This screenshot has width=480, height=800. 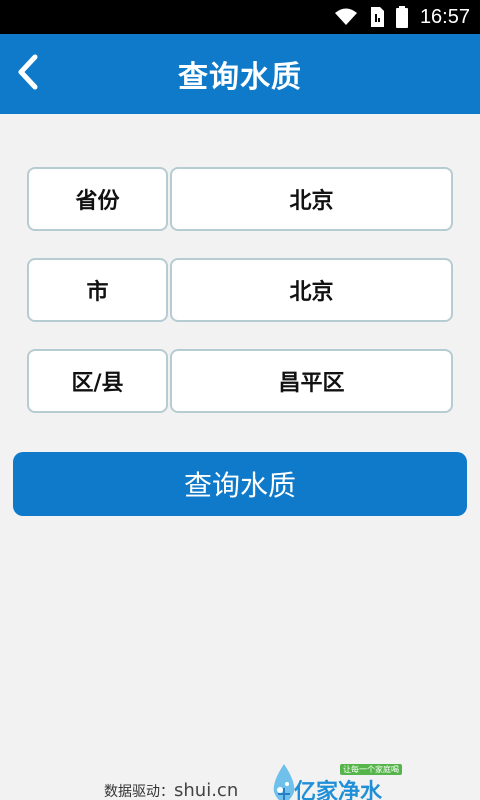 I want to click on province-select: 北京, so click(x=311, y=199).